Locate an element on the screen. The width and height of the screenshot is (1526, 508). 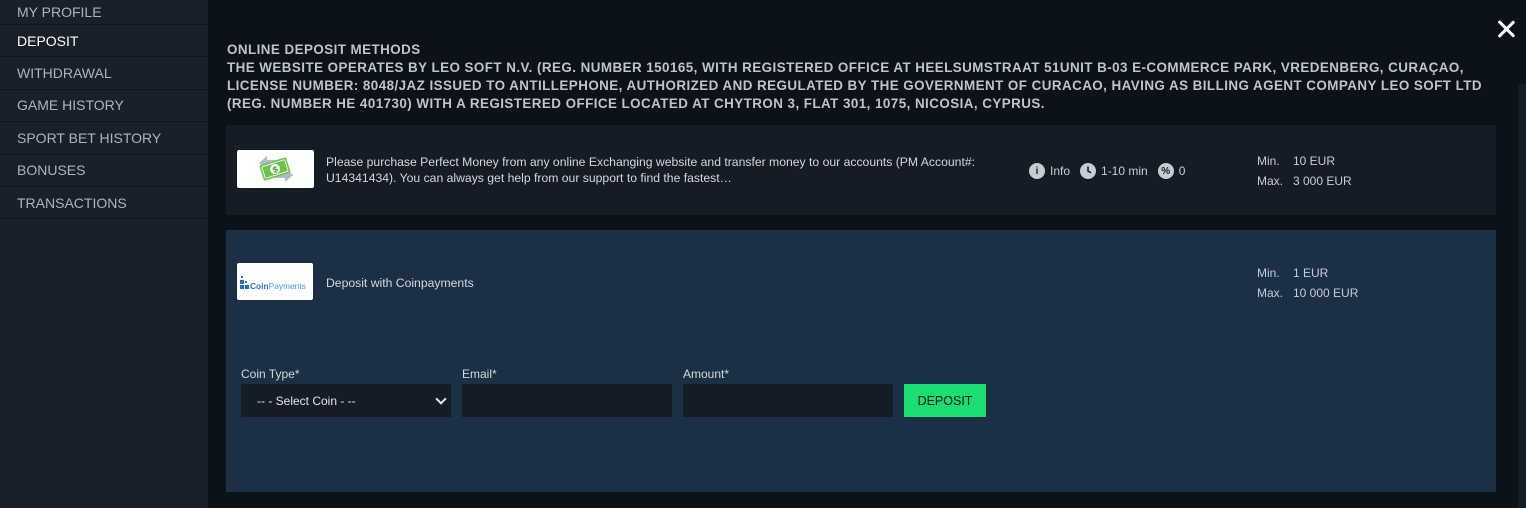
sidebar-item-bonuses: BONUSES is located at coordinates (104, 171).